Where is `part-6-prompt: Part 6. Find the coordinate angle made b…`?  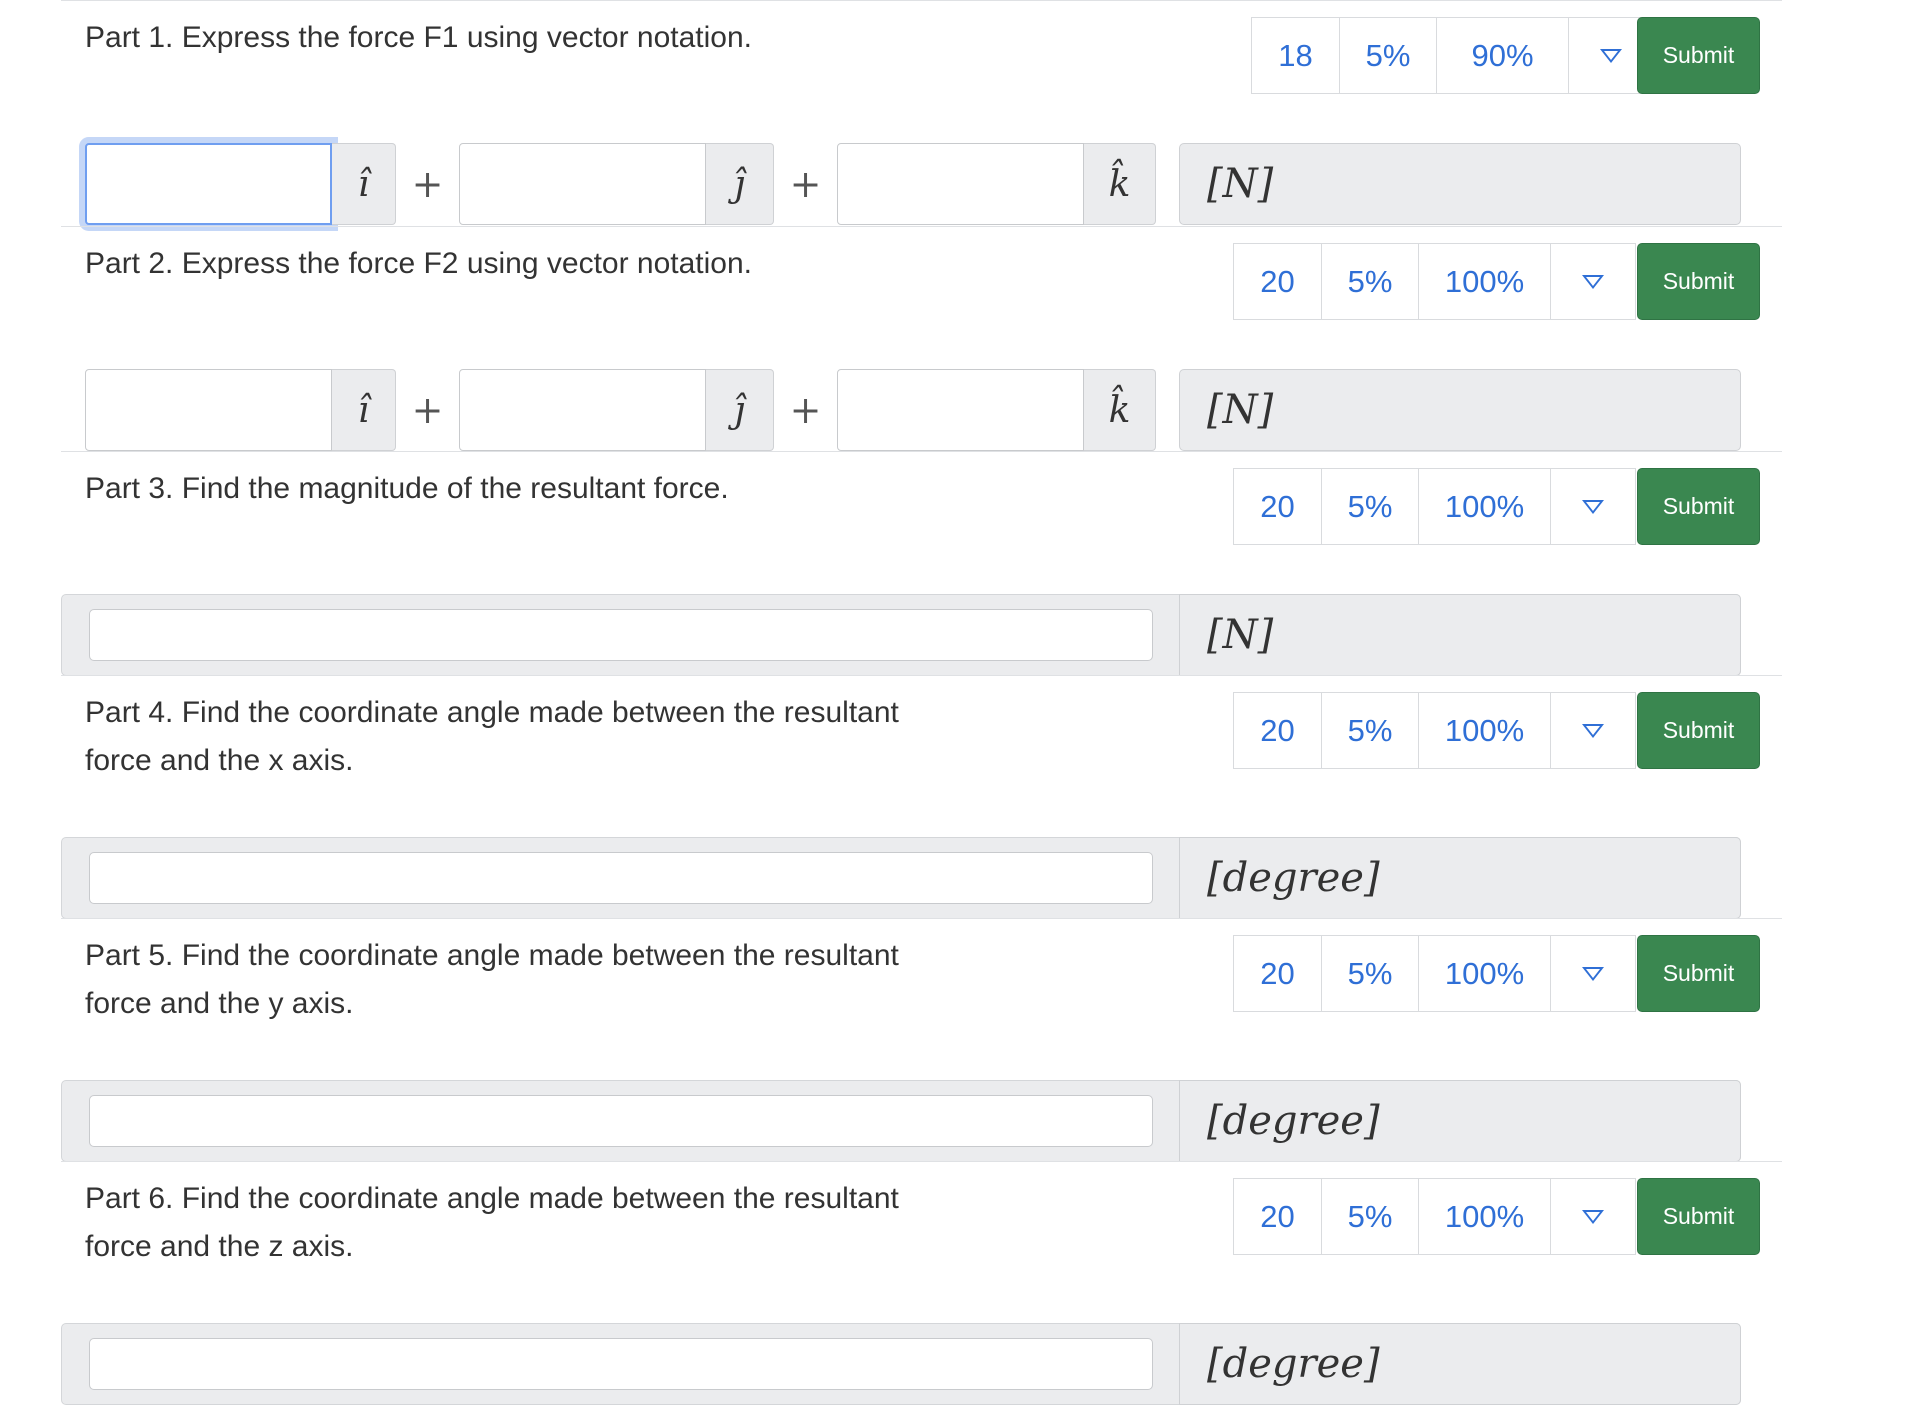 part-6-prompt: Part 6. Find the coordinate angle made b… is located at coordinates (492, 1222).